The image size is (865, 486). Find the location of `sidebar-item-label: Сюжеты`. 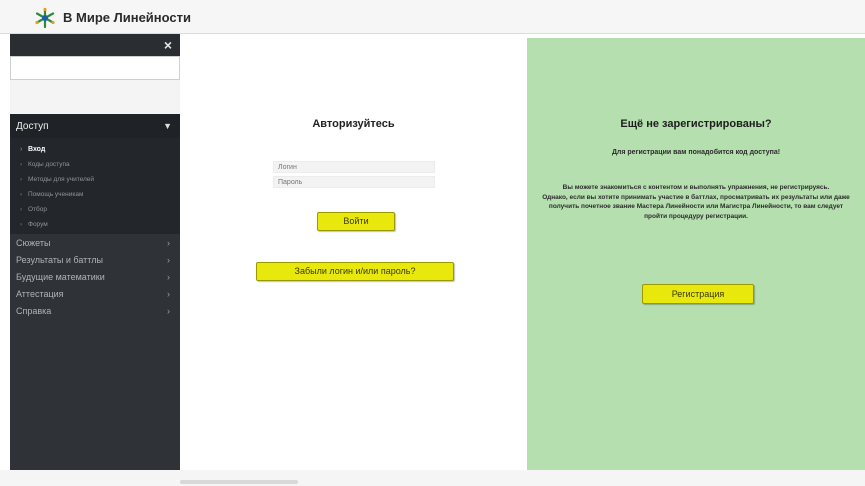

sidebar-item-label: Сюжеты is located at coordinates (33, 242).